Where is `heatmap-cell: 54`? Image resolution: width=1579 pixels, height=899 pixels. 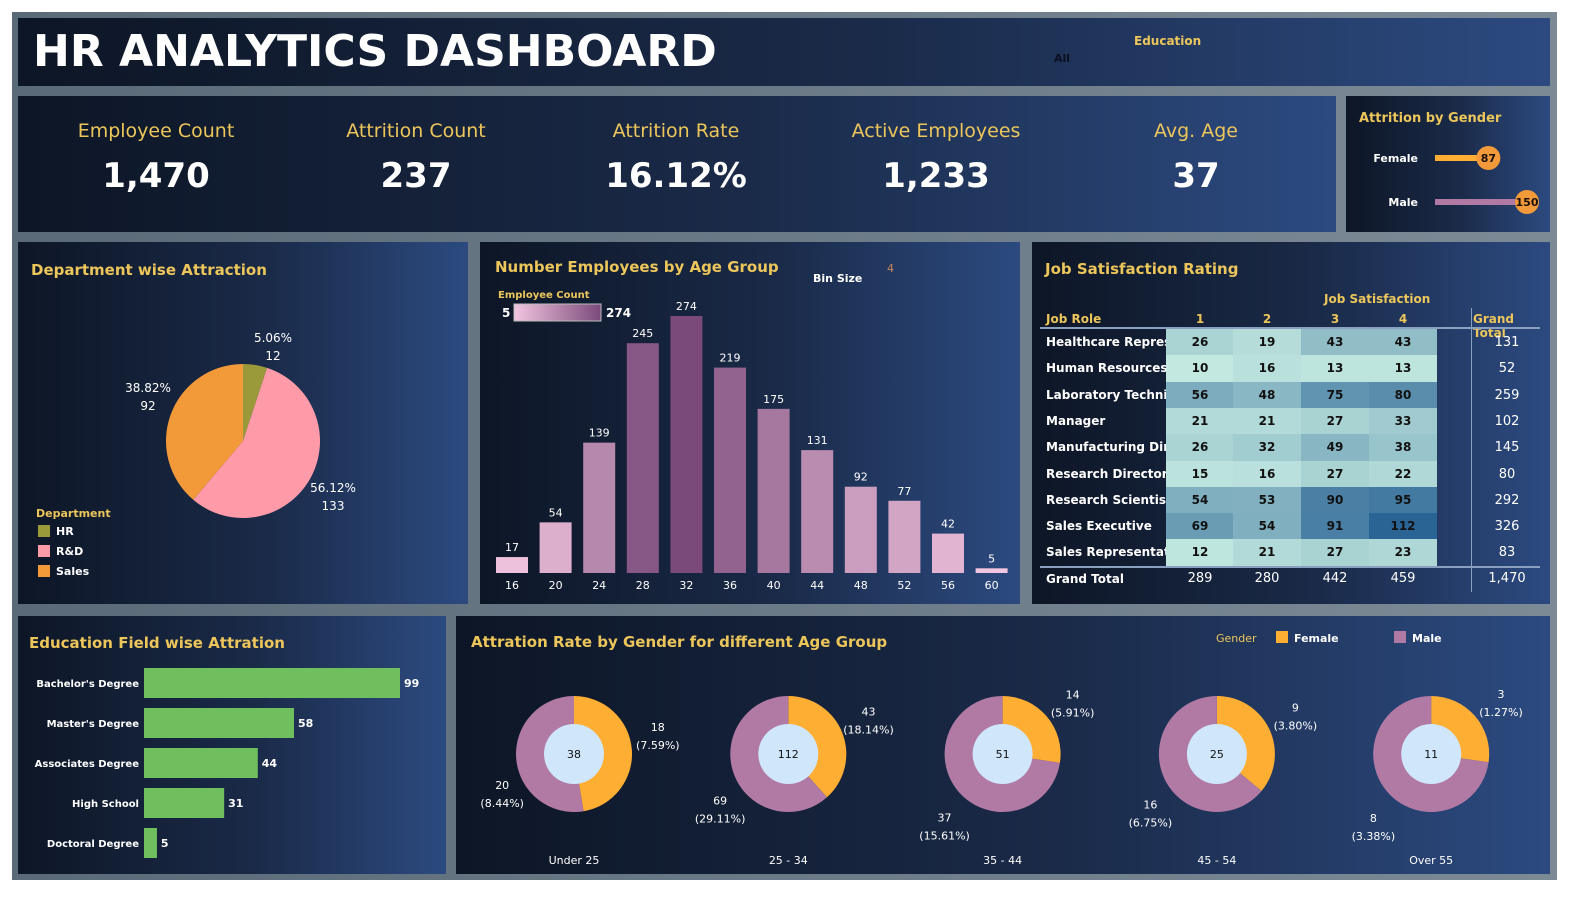
heatmap-cell: 54 is located at coordinates (1200, 500).